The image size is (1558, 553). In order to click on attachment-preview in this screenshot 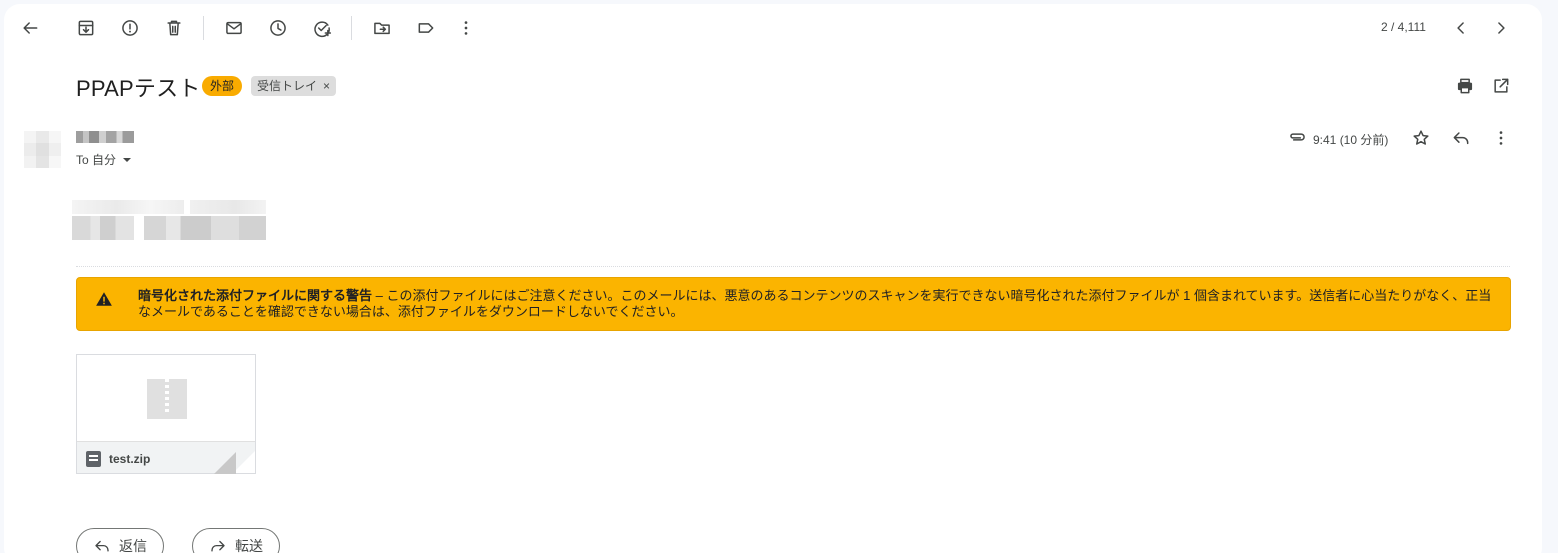, I will do `click(166, 398)`.